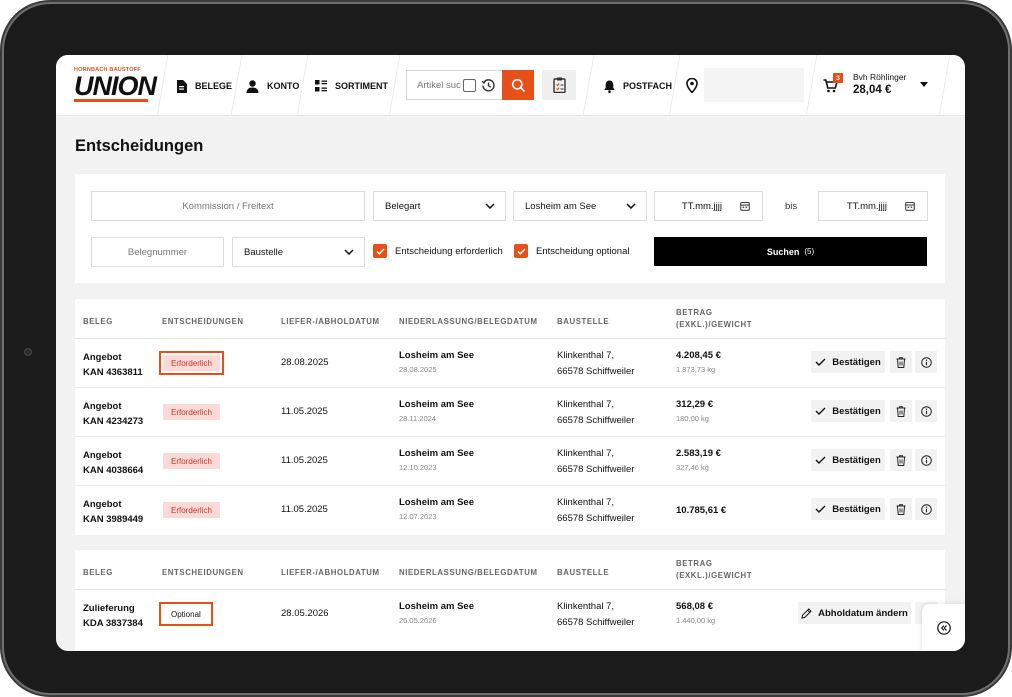 The width and height of the screenshot is (1012, 697). Describe the element at coordinates (856, 411) in the screenshot. I see `confirm-button-label: Bestätigen` at that location.